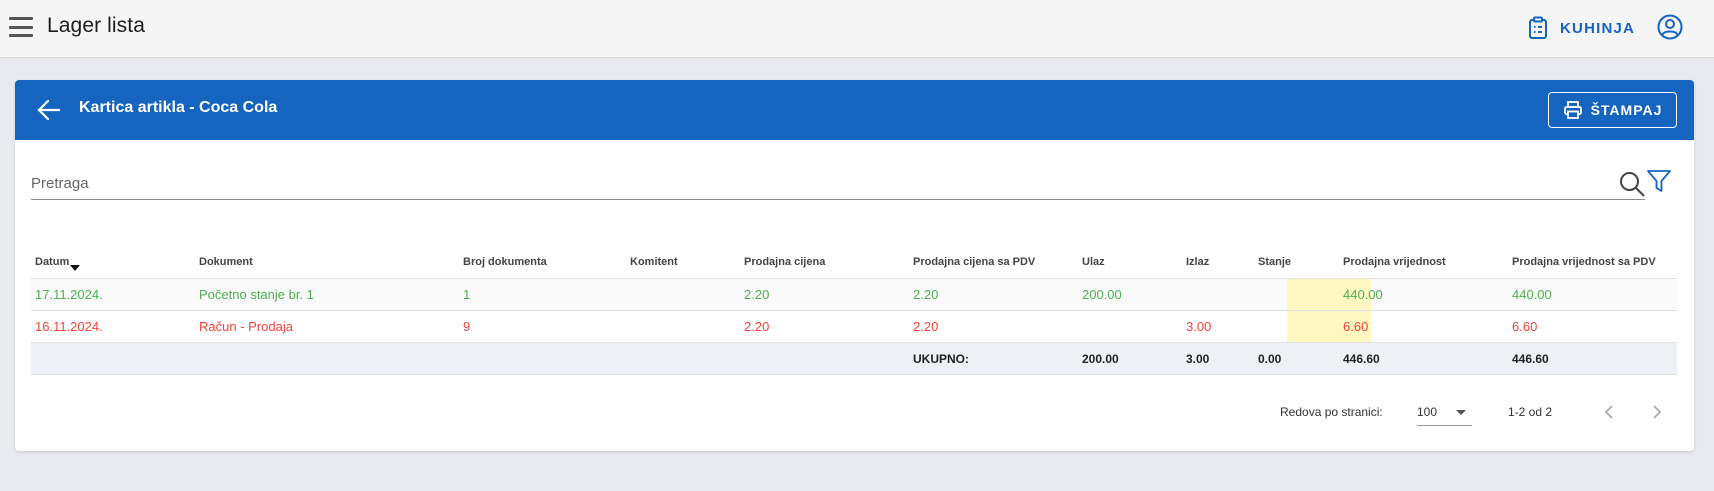  Describe the element at coordinates (1270, 358) in the screenshot. I see `total-stanje: 0.00` at that location.